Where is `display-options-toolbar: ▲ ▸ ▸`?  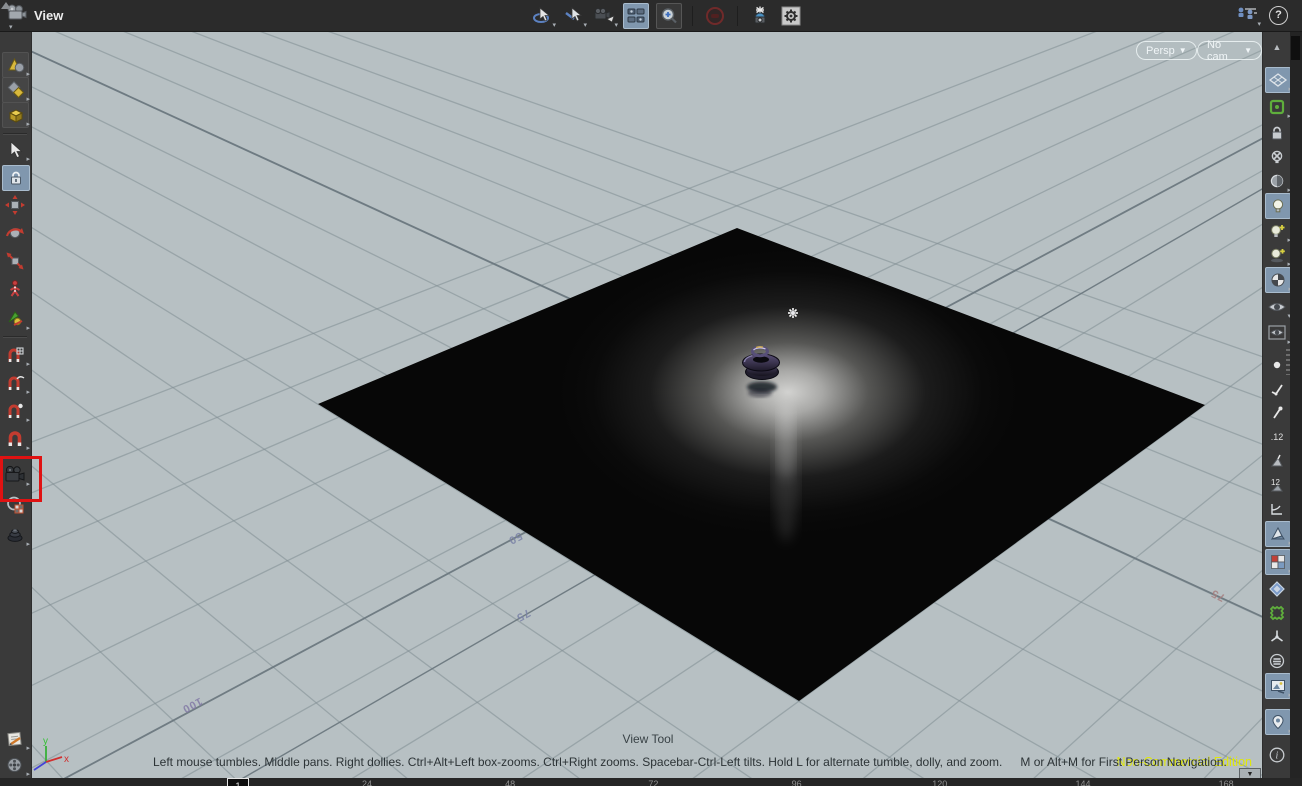
display-options-toolbar: ▲ ▸ ▸ is located at coordinates (1277, 408).